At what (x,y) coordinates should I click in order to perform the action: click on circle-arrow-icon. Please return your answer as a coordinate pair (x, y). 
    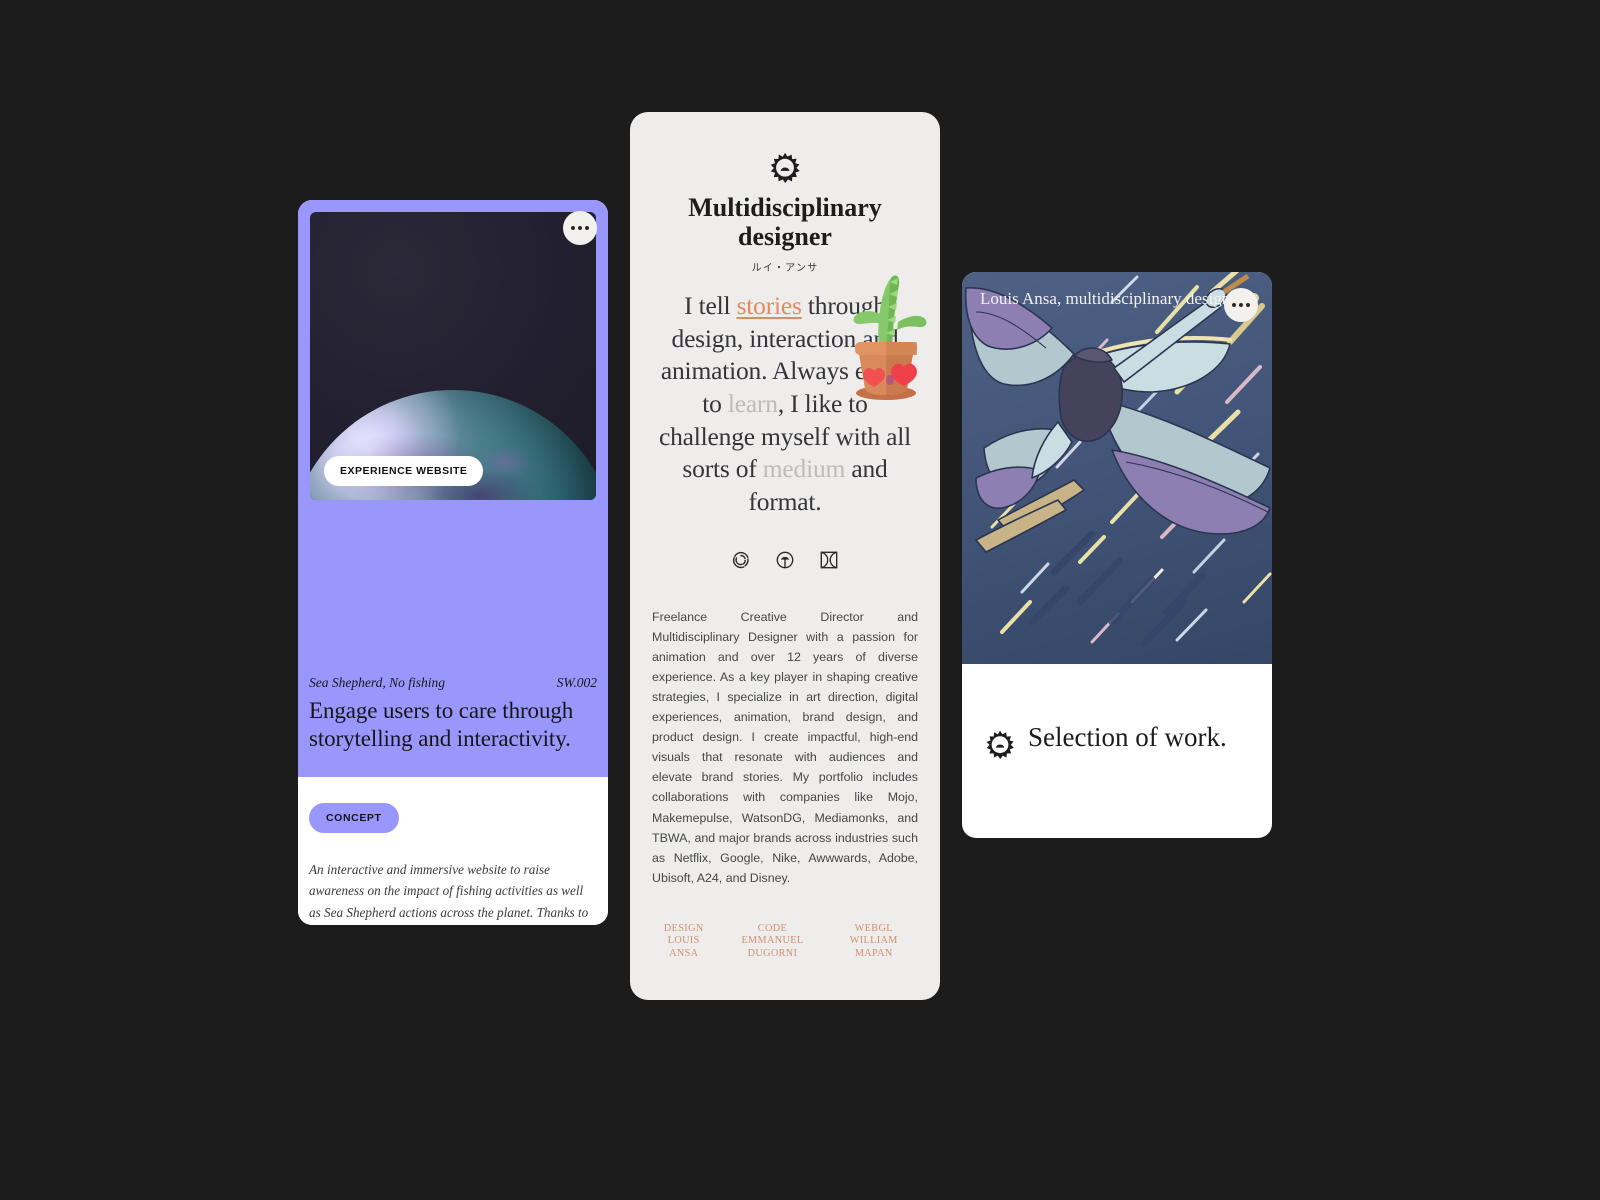
    Looking at the image, I should click on (785, 560).